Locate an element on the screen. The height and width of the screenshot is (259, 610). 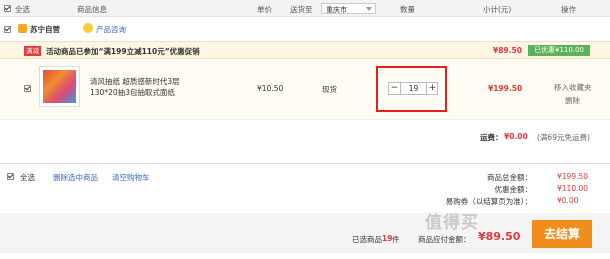
smile-icon is located at coordinates (88, 28).